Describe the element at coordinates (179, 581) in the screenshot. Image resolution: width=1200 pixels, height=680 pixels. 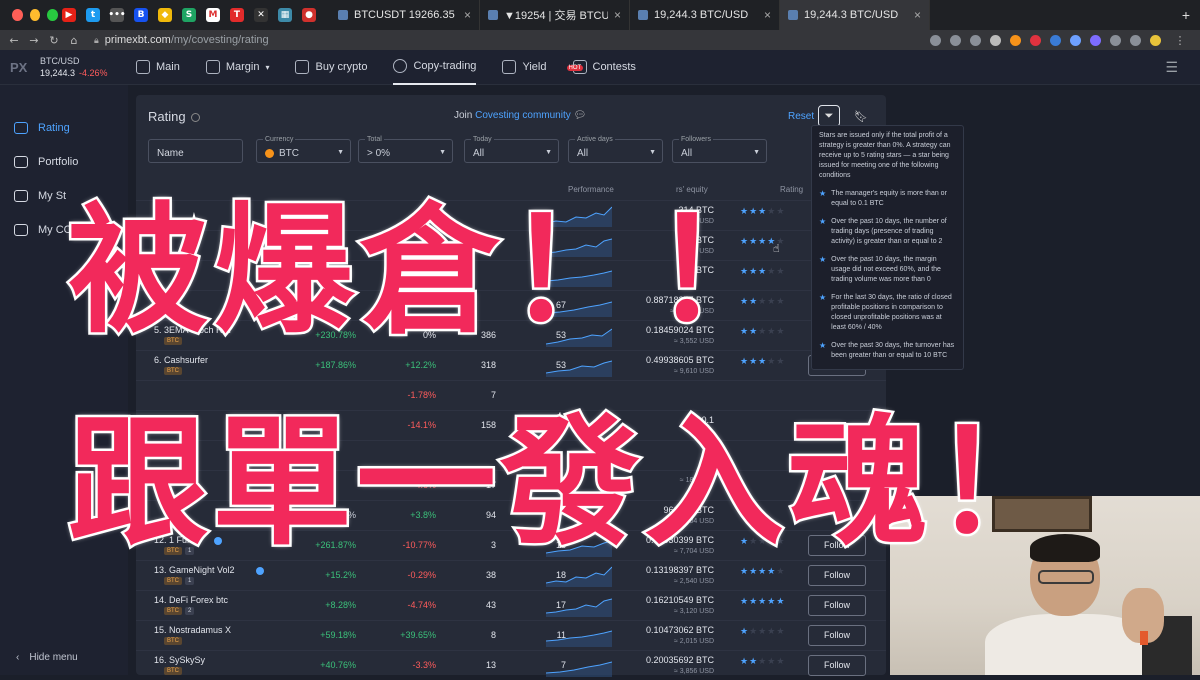
I see `currency-badges: BTC 1` at that location.